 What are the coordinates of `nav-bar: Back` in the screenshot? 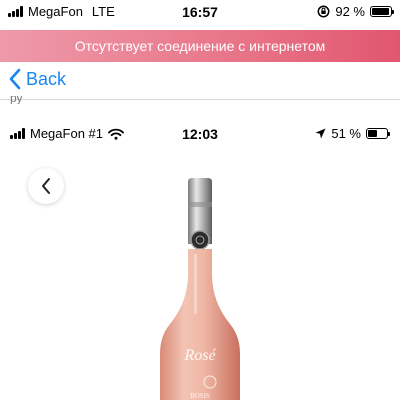 It's located at (200, 81).